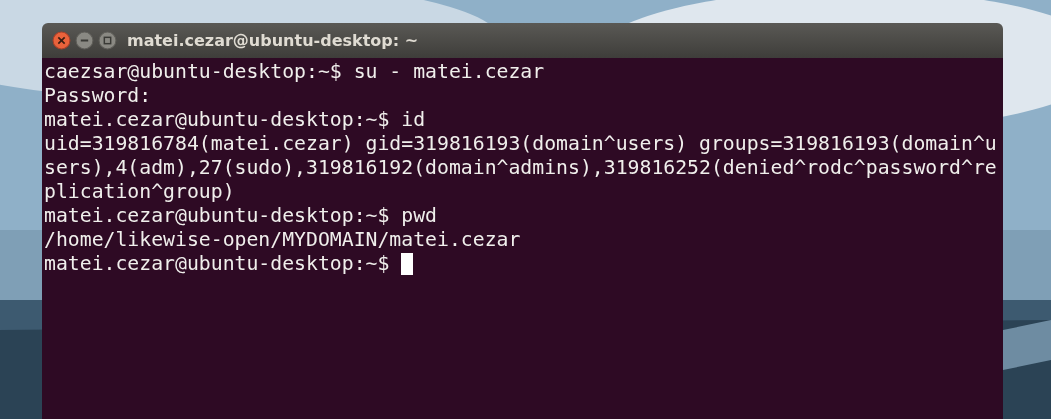 The height and width of the screenshot is (419, 1051). I want to click on terminal-line: matei.cezar@ubuntu-desktop:~$, so click(217, 264).